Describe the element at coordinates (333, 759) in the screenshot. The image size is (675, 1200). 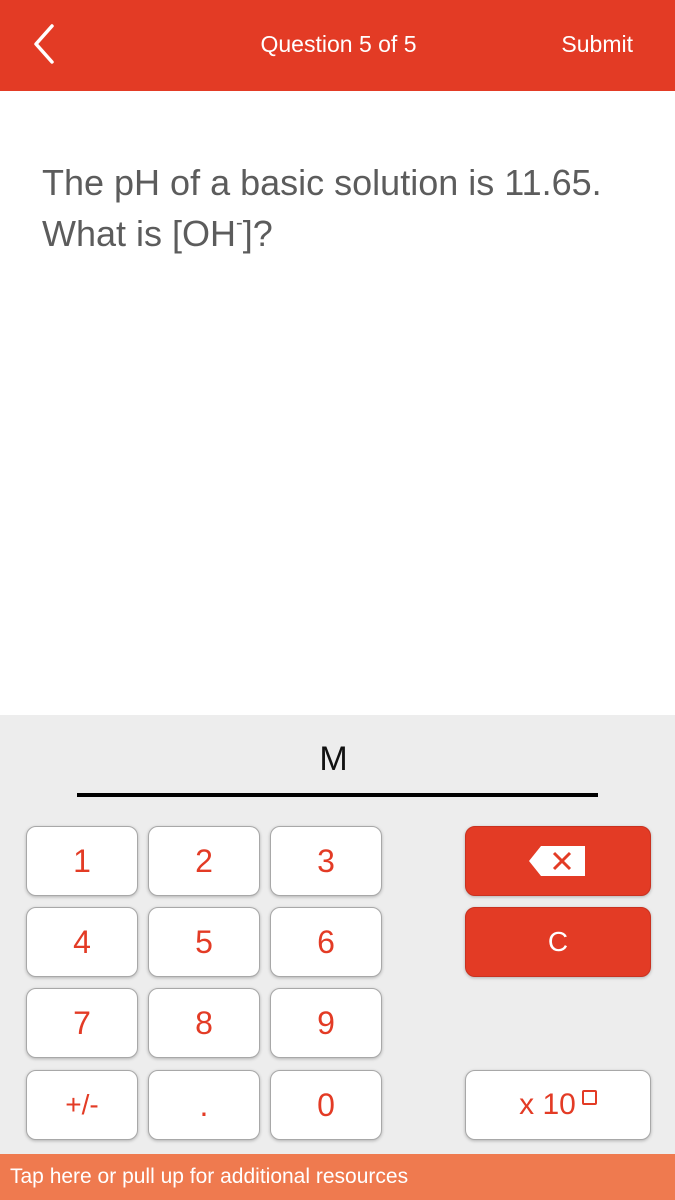
I see `unit-label: M` at that location.